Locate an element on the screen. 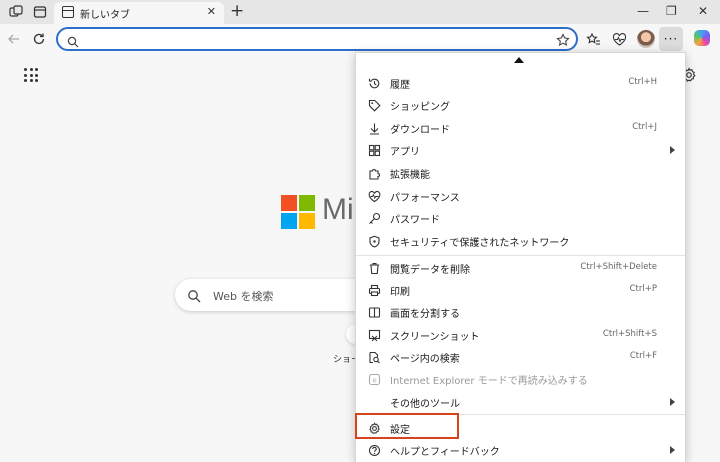  svg-text: e is located at coordinates (374, 380).